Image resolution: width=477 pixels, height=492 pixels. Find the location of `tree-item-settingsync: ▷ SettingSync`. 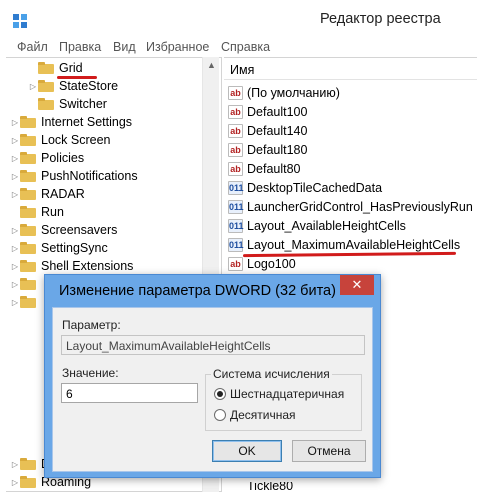

tree-item-settingsync: ▷ SettingSync is located at coordinates (59, 248).